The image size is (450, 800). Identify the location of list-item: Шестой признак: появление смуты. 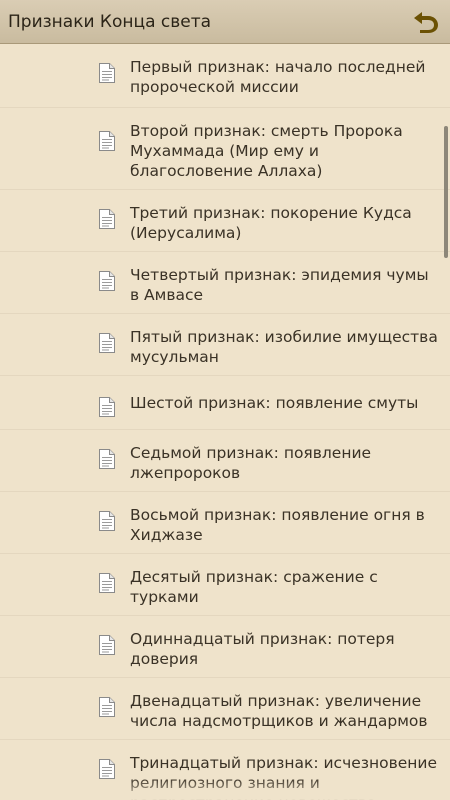
(225, 403).